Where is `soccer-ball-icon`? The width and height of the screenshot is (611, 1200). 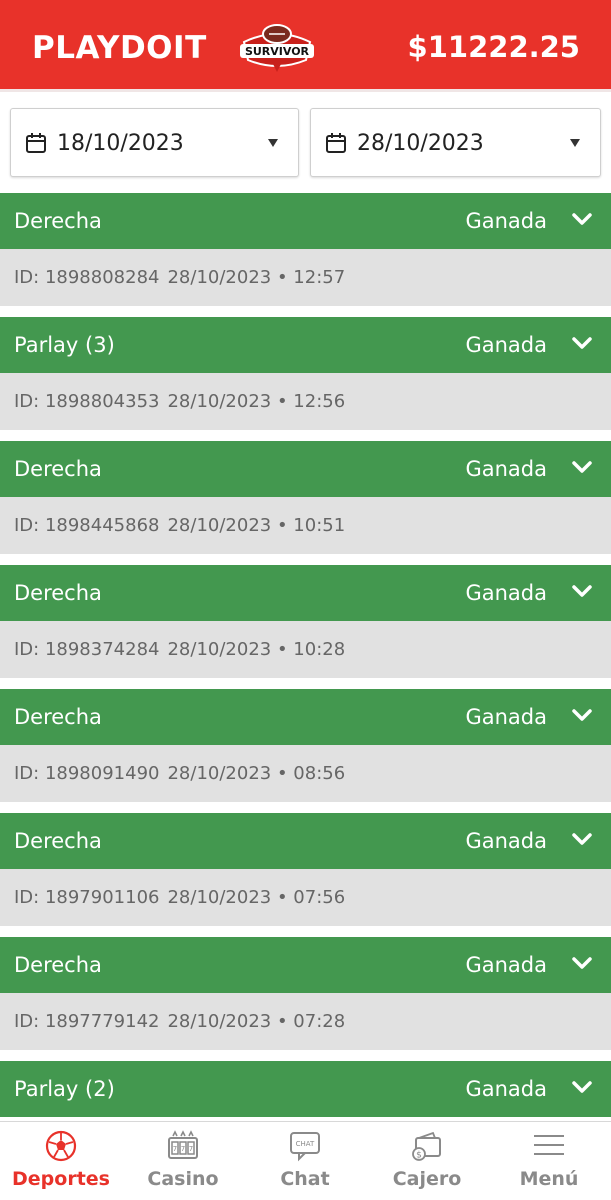
soccer-ball-icon is located at coordinates (61, 1146).